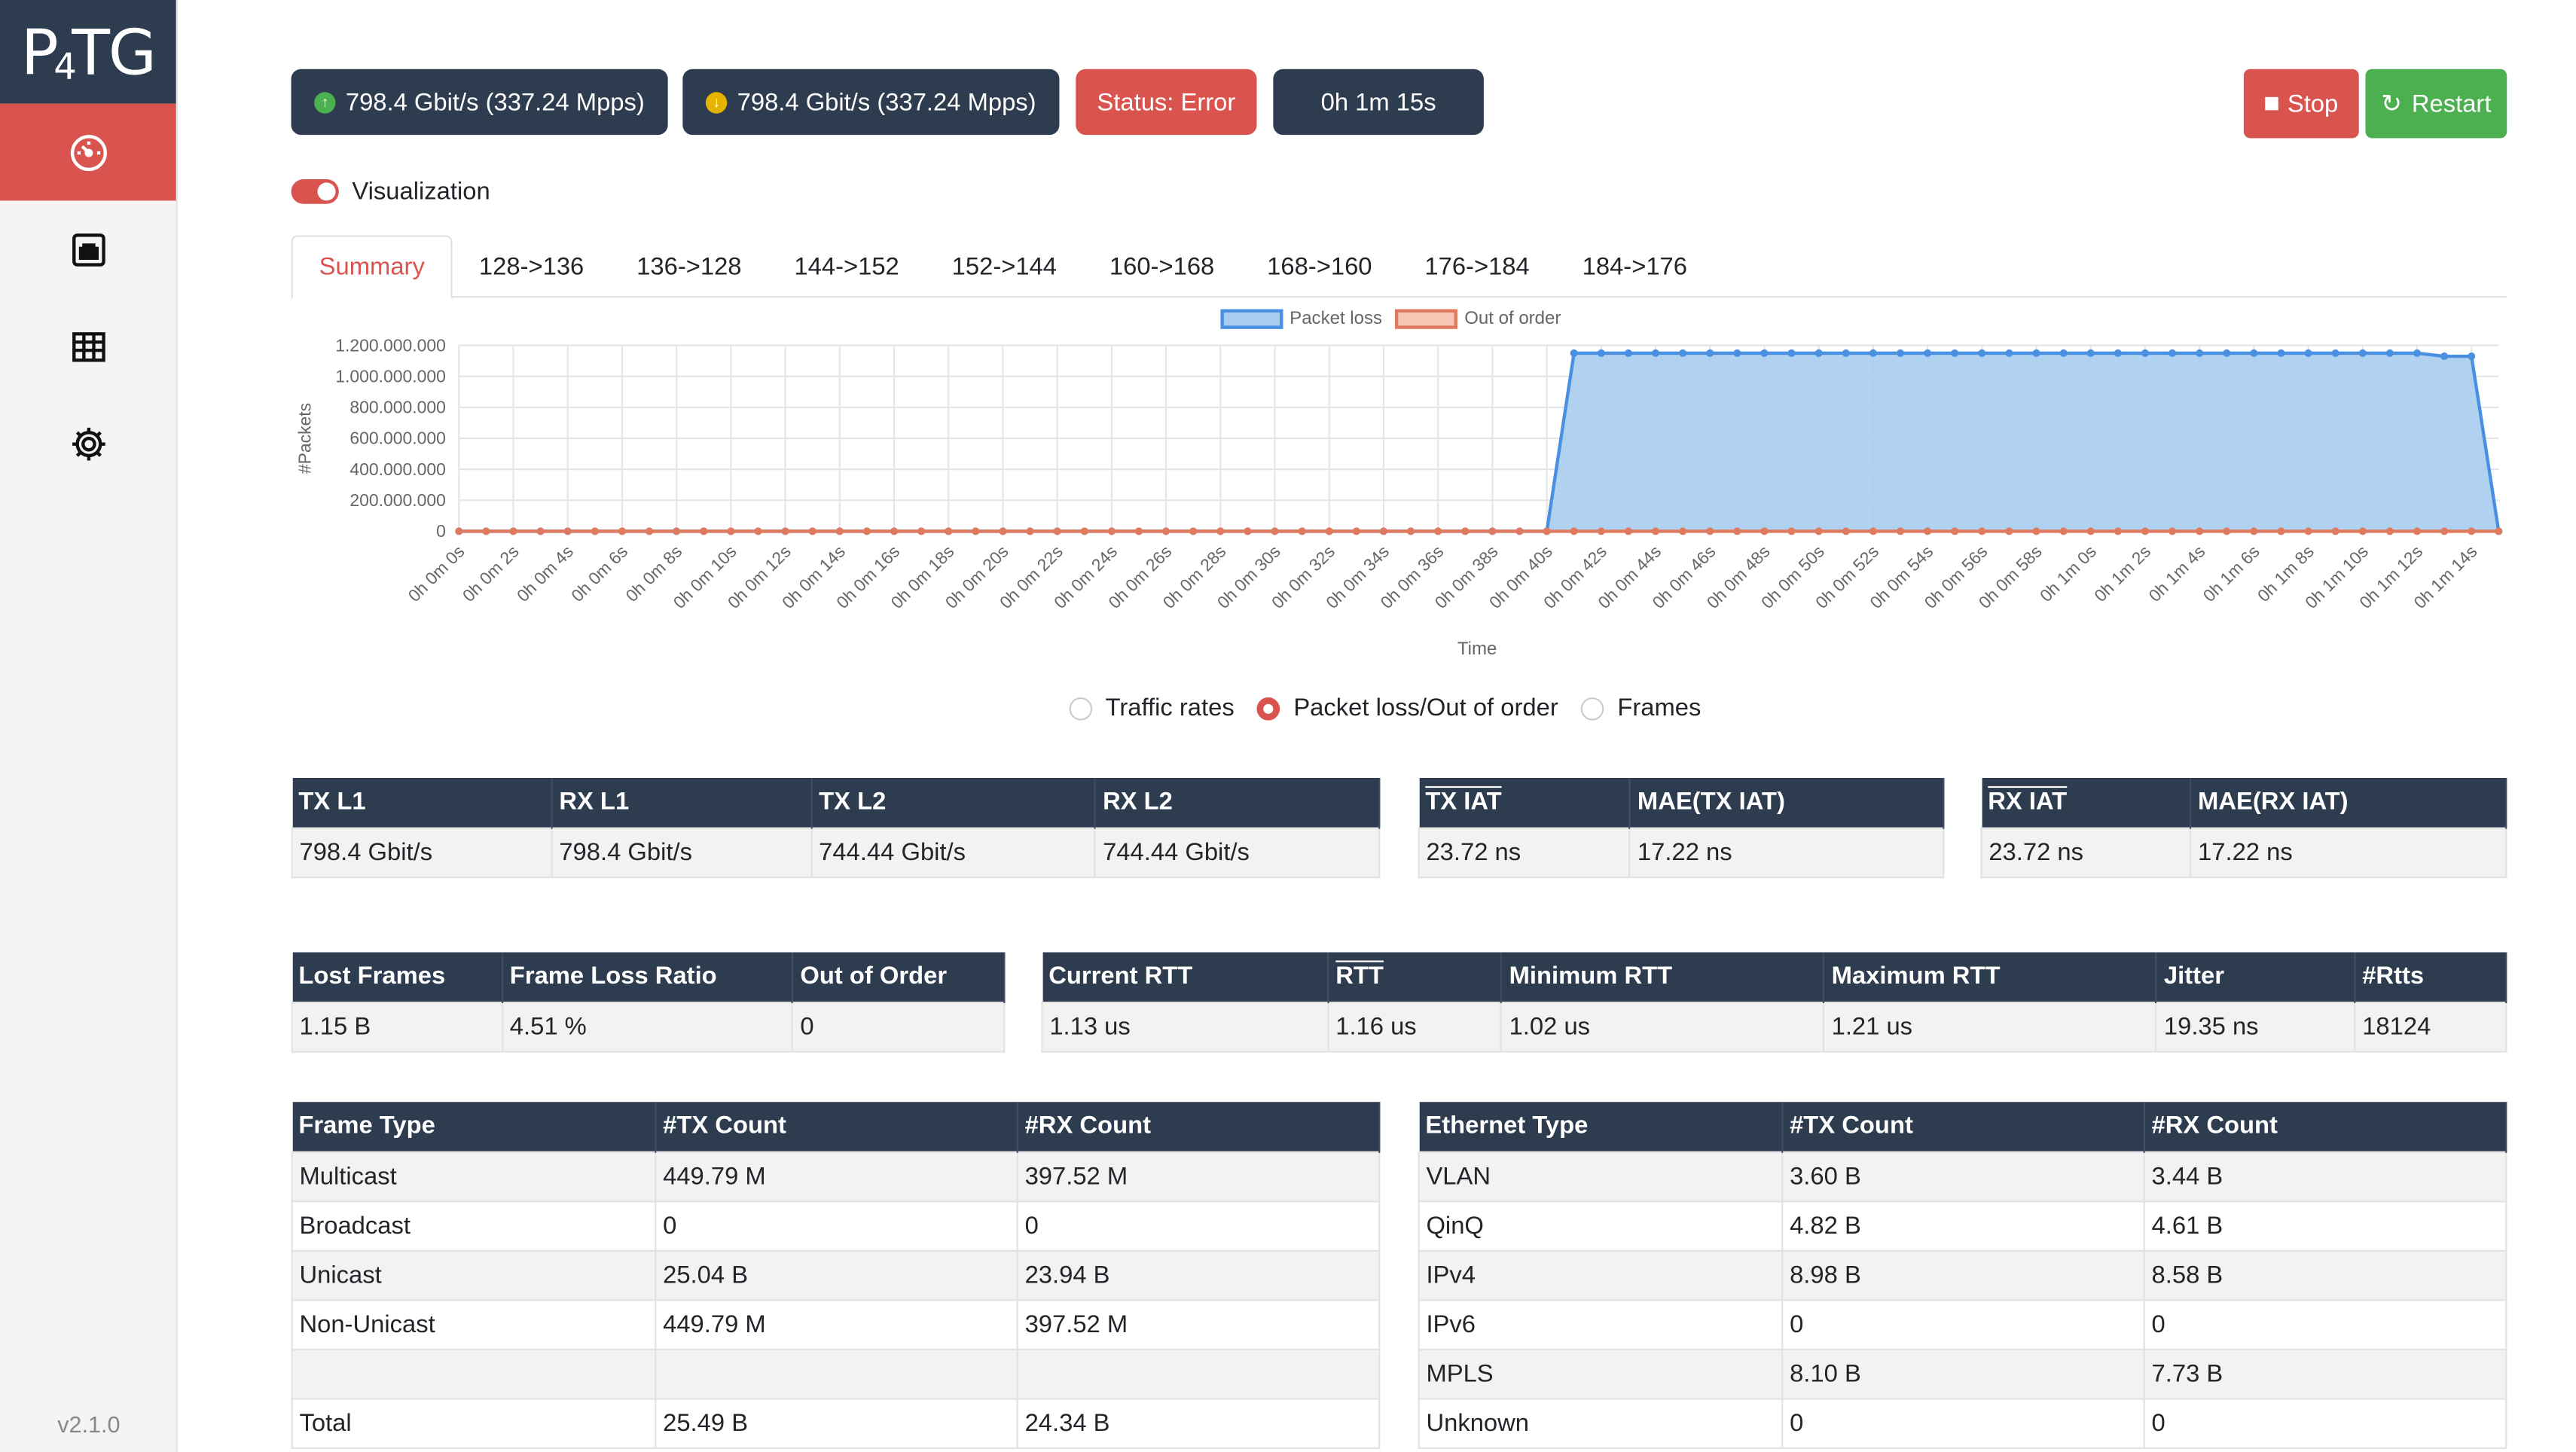 The image size is (2576, 1452). Describe the element at coordinates (474, 1324) in the screenshot. I see `table-cell: Non-Unicast` at that location.